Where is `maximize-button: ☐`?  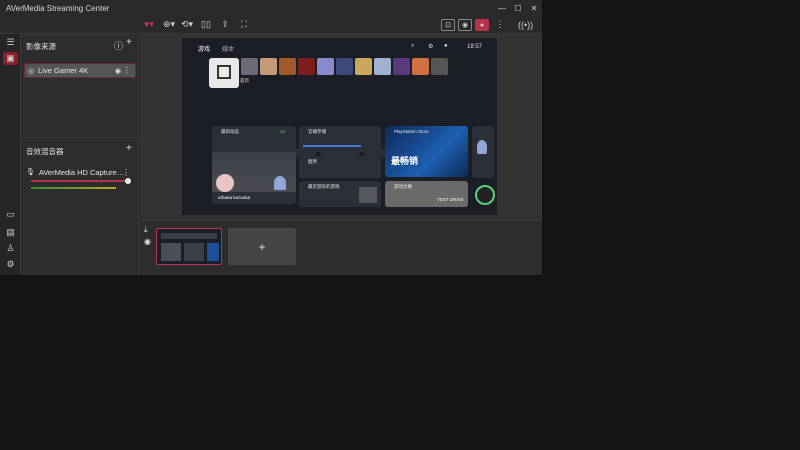 maximize-button: ☐ is located at coordinates (518, 8).